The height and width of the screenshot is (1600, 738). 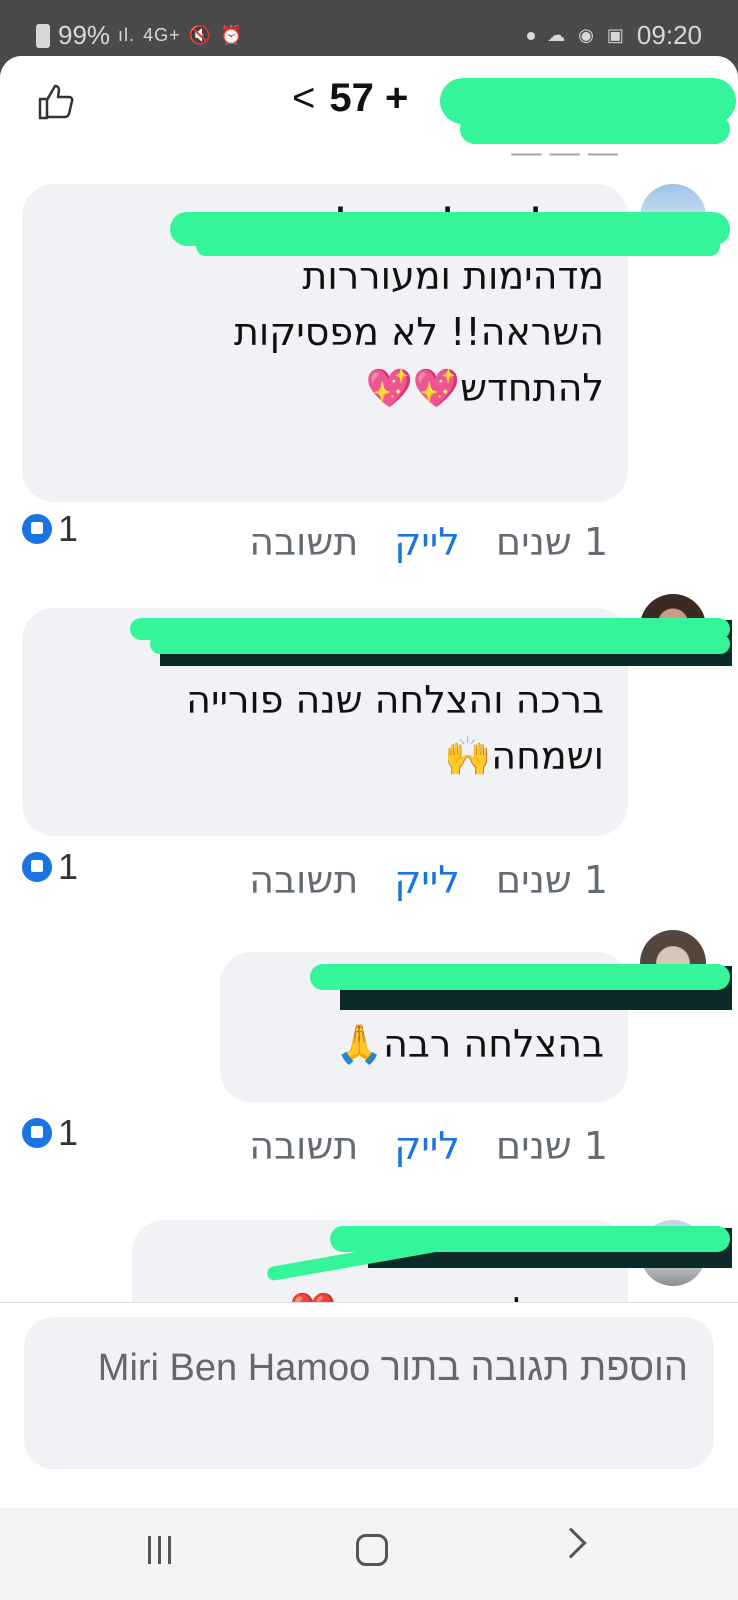 What do you see at coordinates (557, 35) in the screenshot?
I see `cloud-icon: ☁` at bounding box center [557, 35].